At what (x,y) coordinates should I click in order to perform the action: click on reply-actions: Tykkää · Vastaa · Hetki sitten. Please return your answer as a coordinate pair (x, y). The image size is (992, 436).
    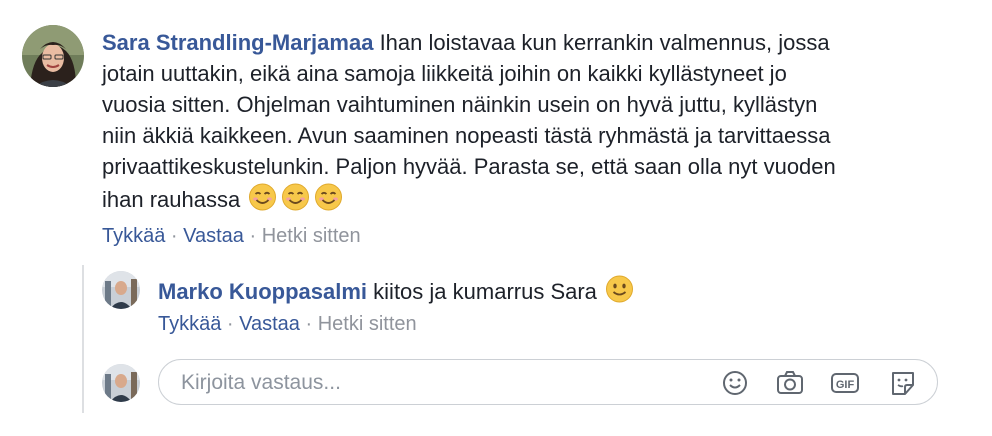
    Looking at the image, I should click on (287, 324).